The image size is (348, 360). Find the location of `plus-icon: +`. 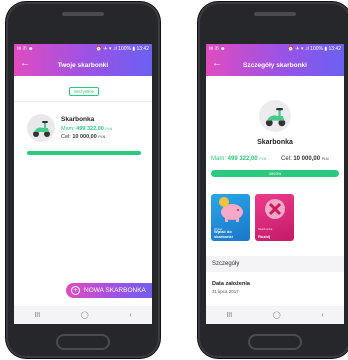

plus-icon: + is located at coordinates (75, 290).